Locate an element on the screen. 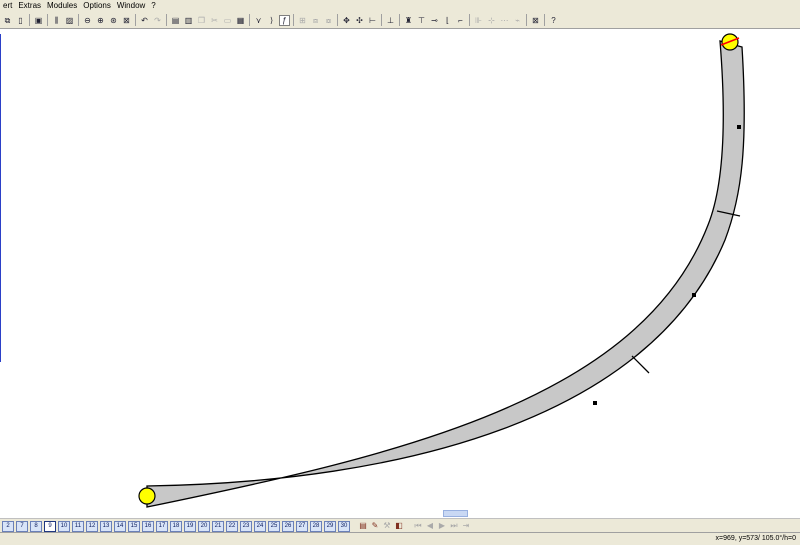 The width and height of the screenshot is (800, 545). layer-button-11: 11 is located at coordinates (78, 526).